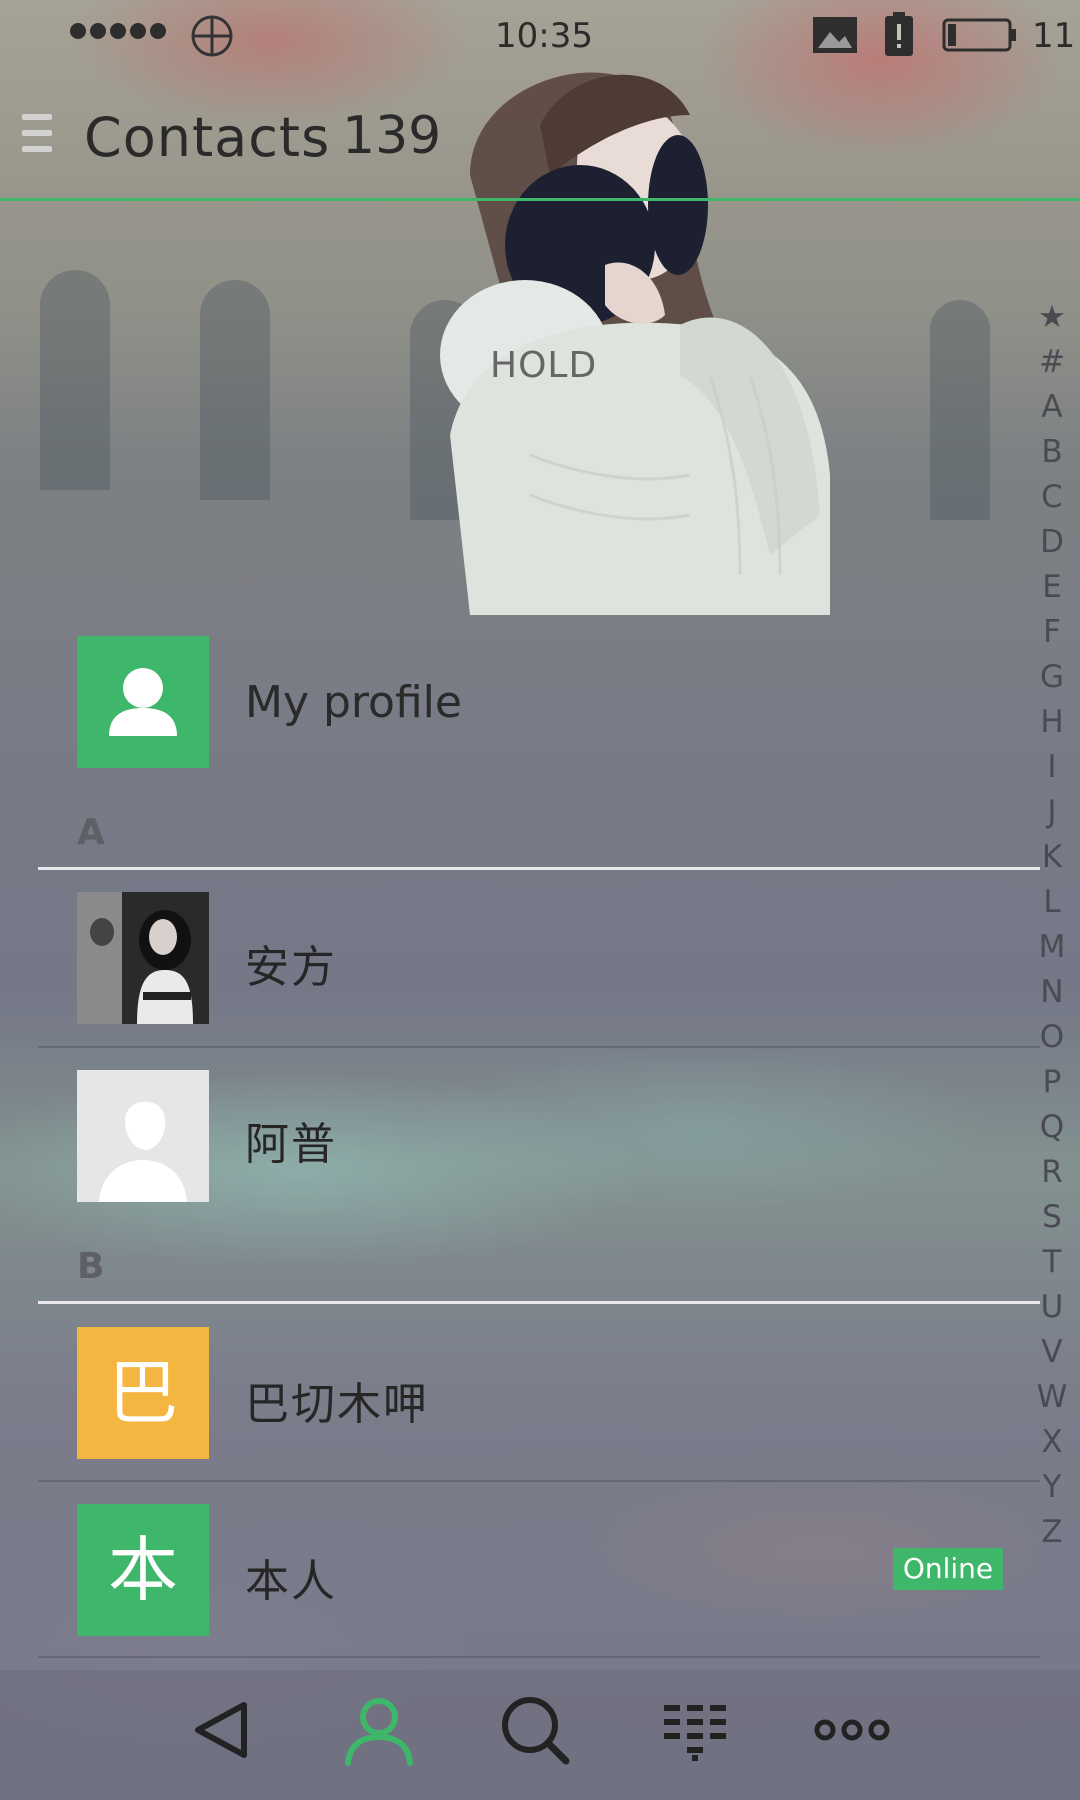 The width and height of the screenshot is (1080, 1800). Describe the element at coordinates (1052, 992) in the screenshot. I see `index-n: N` at that location.